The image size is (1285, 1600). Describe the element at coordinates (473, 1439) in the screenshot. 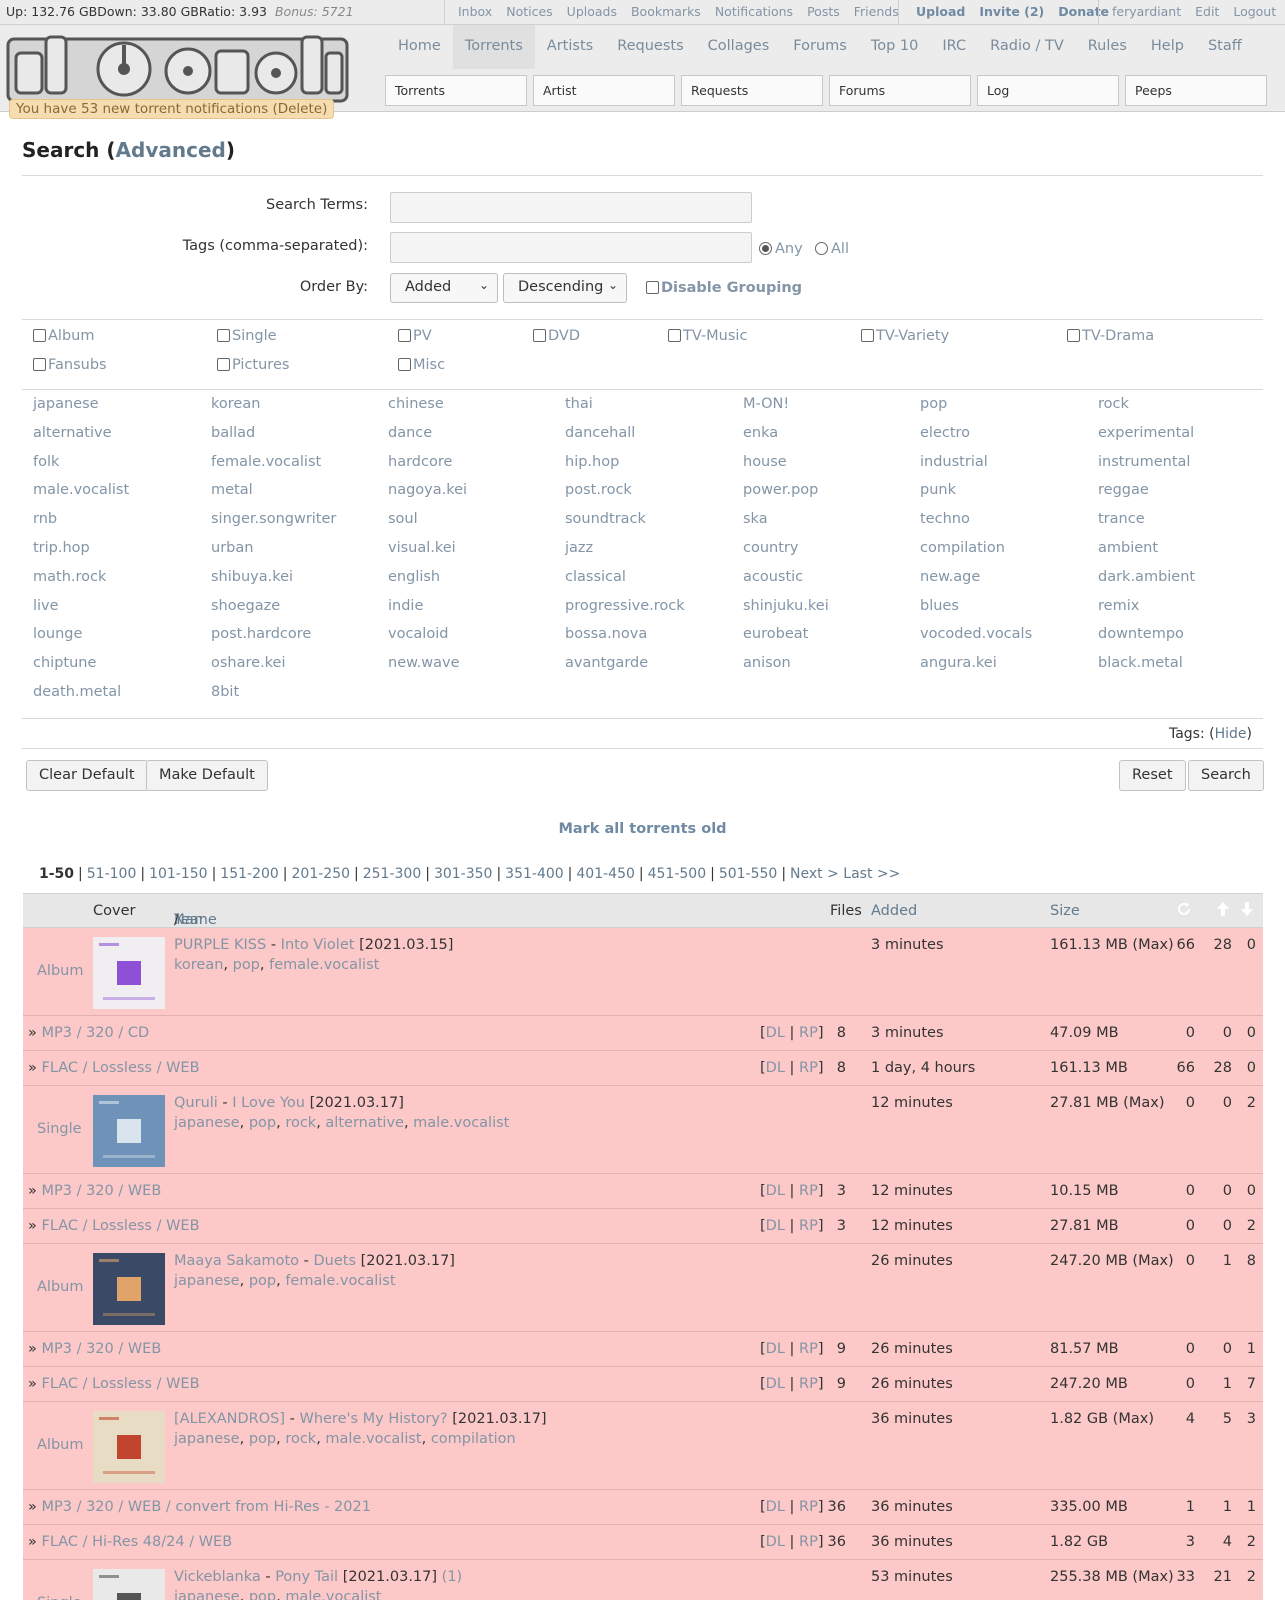

I see `tag-link: compilation` at that location.